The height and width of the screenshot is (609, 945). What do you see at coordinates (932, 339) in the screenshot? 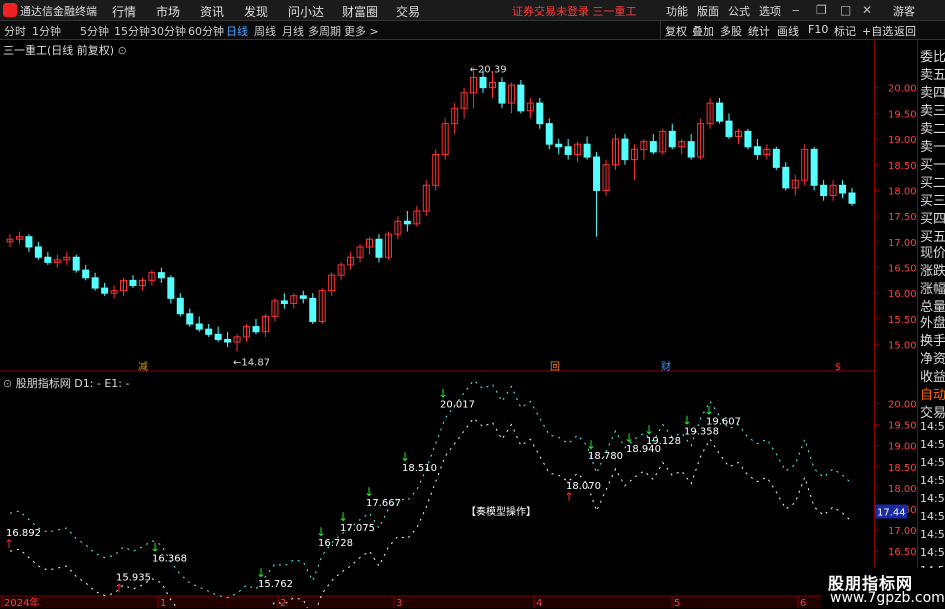
I see `sidebar-item: 换手` at bounding box center [932, 339].